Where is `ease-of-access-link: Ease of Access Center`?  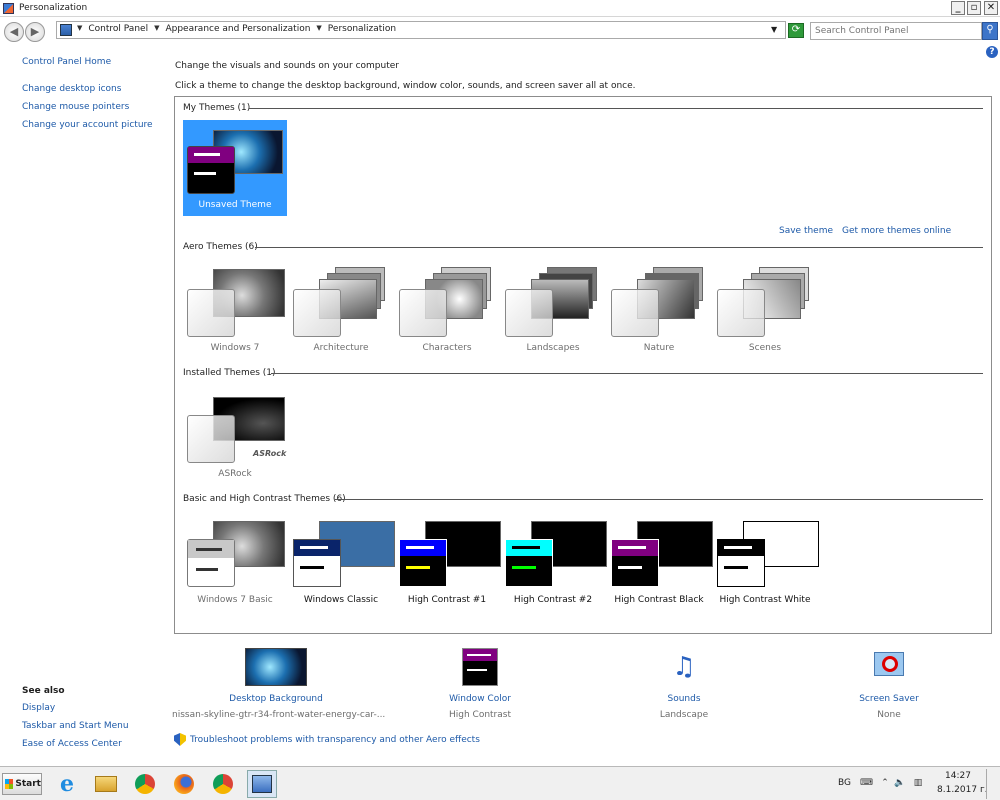 ease-of-access-link: Ease of Access Center is located at coordinates (72, 744).